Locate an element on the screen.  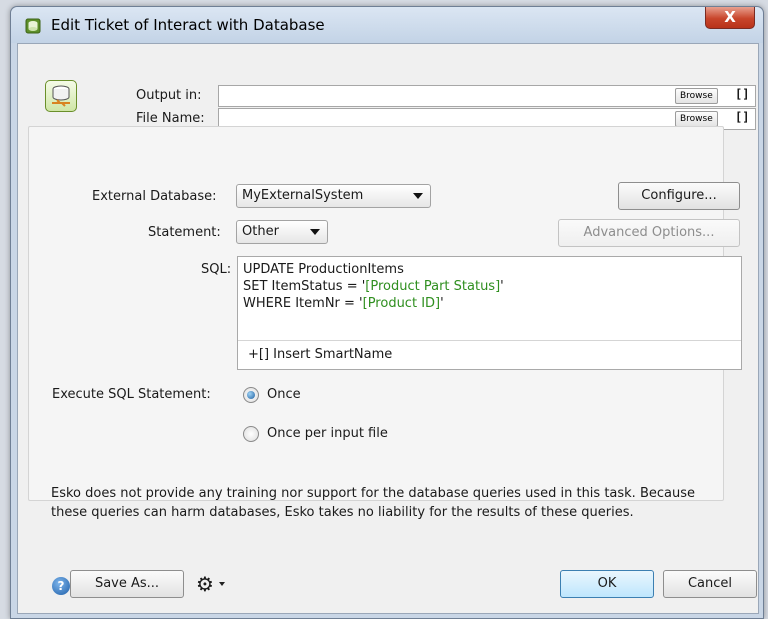
sql-line-3-text: WHERE ItemNr = ' is located at coordinates (303, 303).